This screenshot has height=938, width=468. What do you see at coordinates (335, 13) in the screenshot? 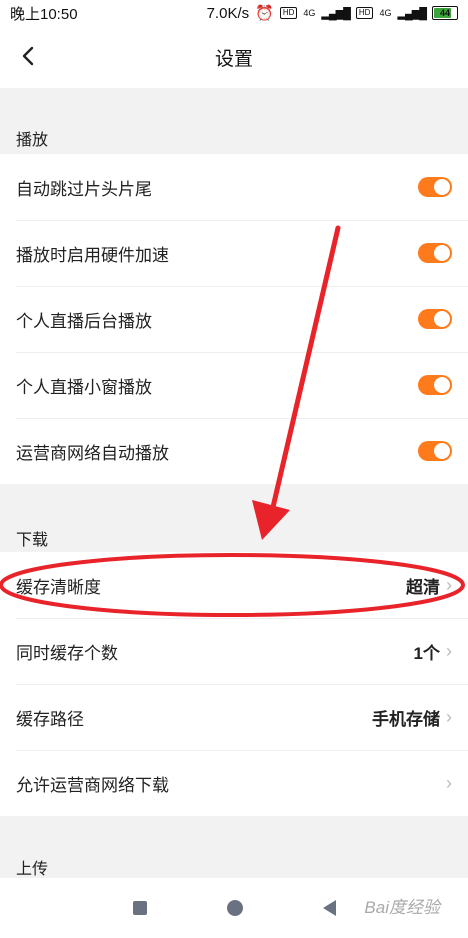
I see `signal-icon-1: ▂▄▆█` at bounding box center [335, 13].